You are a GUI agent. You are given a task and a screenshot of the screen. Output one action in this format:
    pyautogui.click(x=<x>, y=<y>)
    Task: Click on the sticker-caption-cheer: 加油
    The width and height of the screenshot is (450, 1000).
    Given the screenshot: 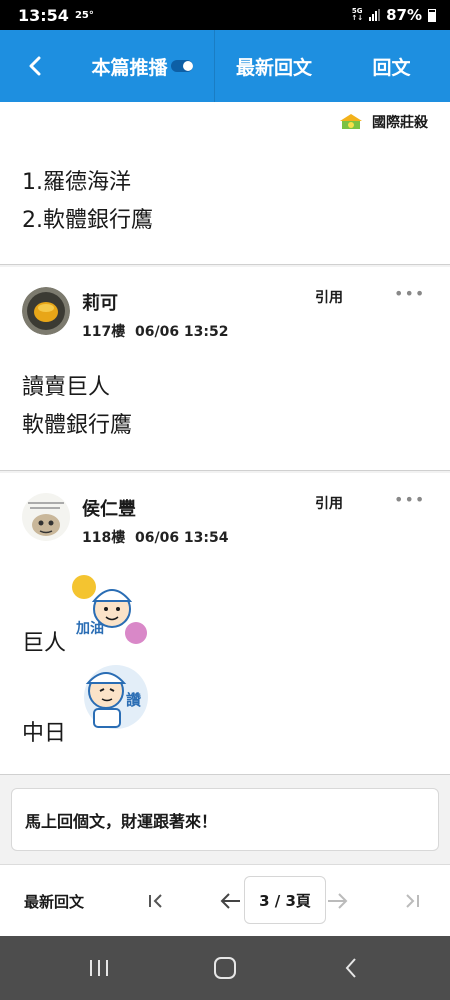 What is the action you would take?
    pyautogui.click(x=89, y=628)
    